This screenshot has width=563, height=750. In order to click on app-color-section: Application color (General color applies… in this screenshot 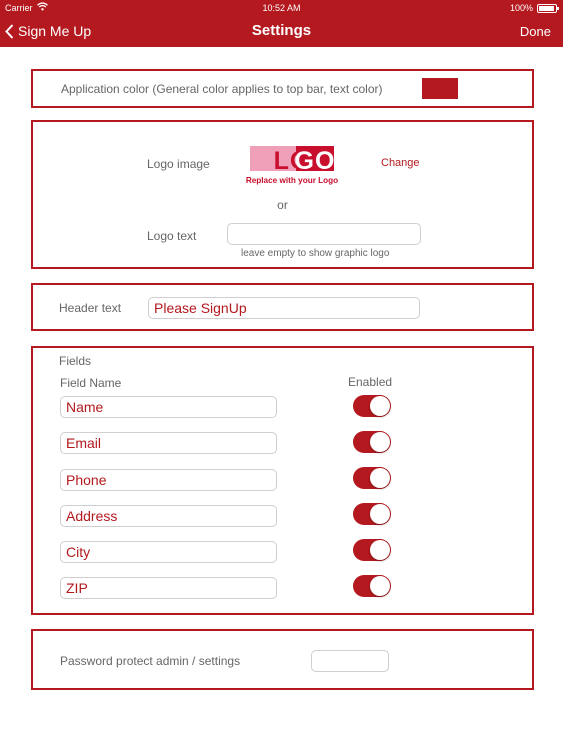, I will do `click(282, 88)`.